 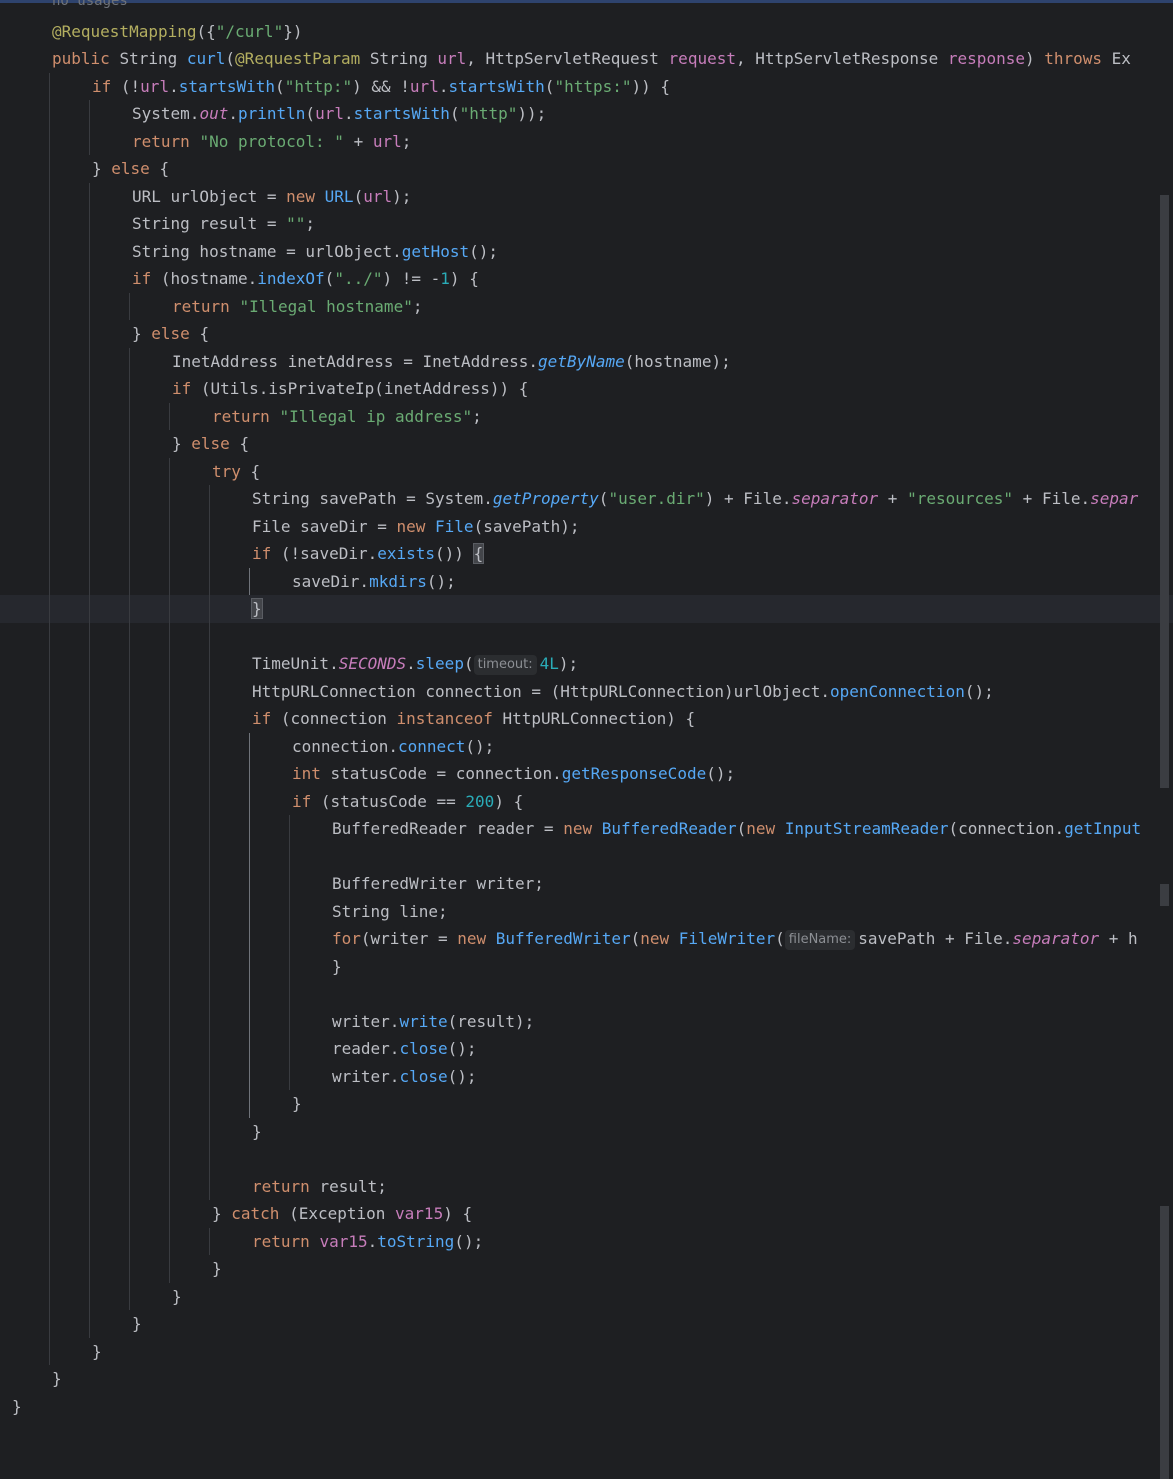 I want to click on code-token: "", so click(x=296, y=223).